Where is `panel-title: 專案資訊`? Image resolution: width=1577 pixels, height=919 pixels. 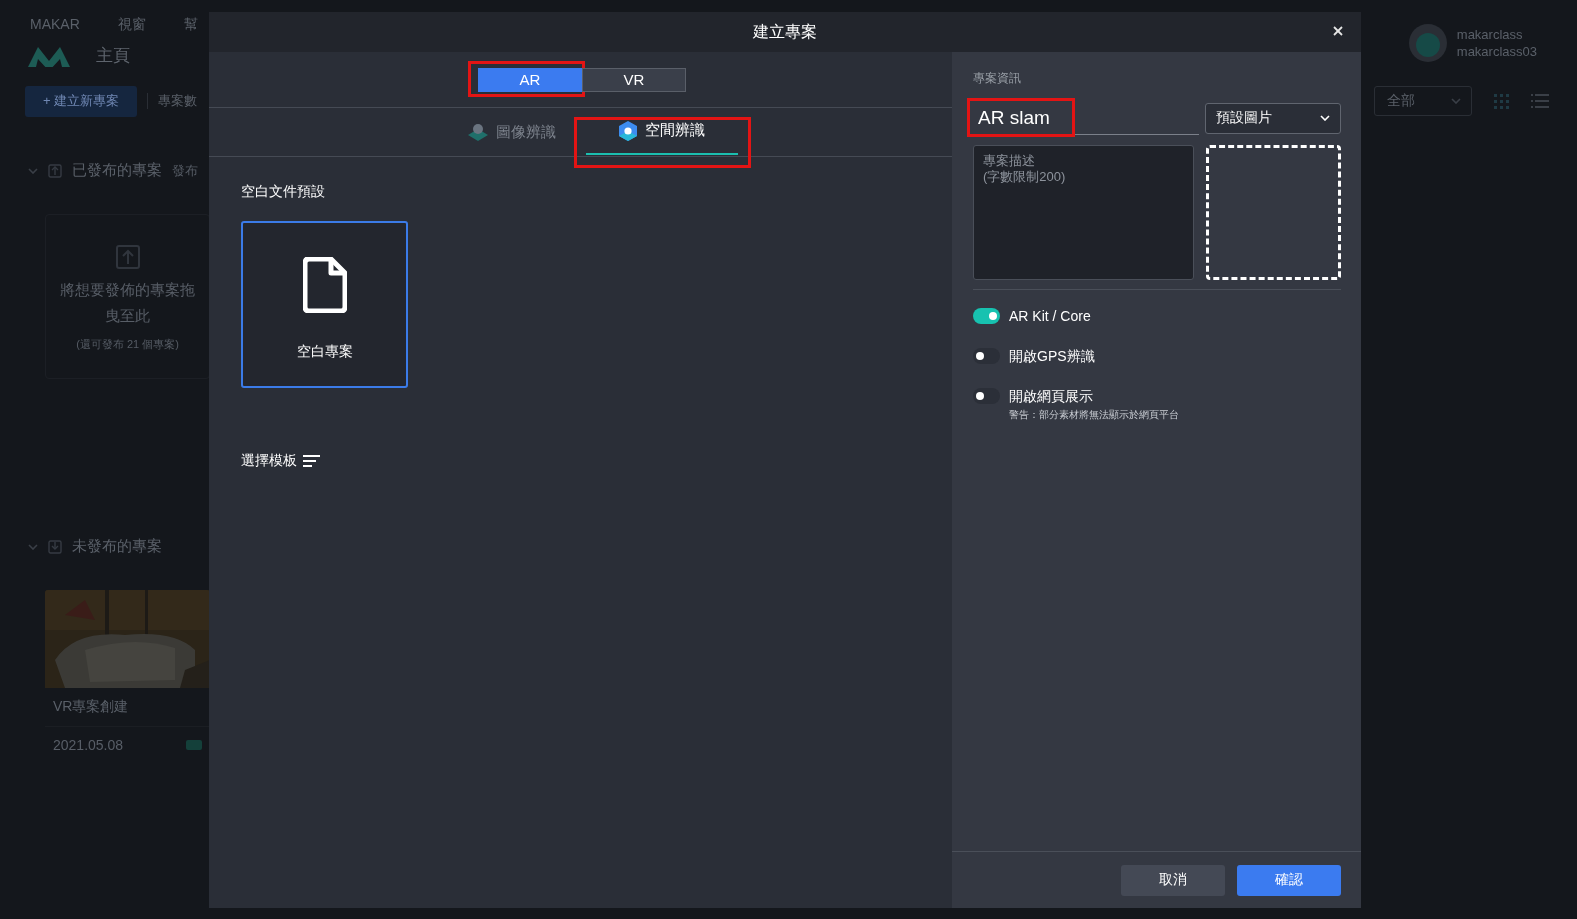 panel-title: 專案資訊 is located at coordinates (997, 78).